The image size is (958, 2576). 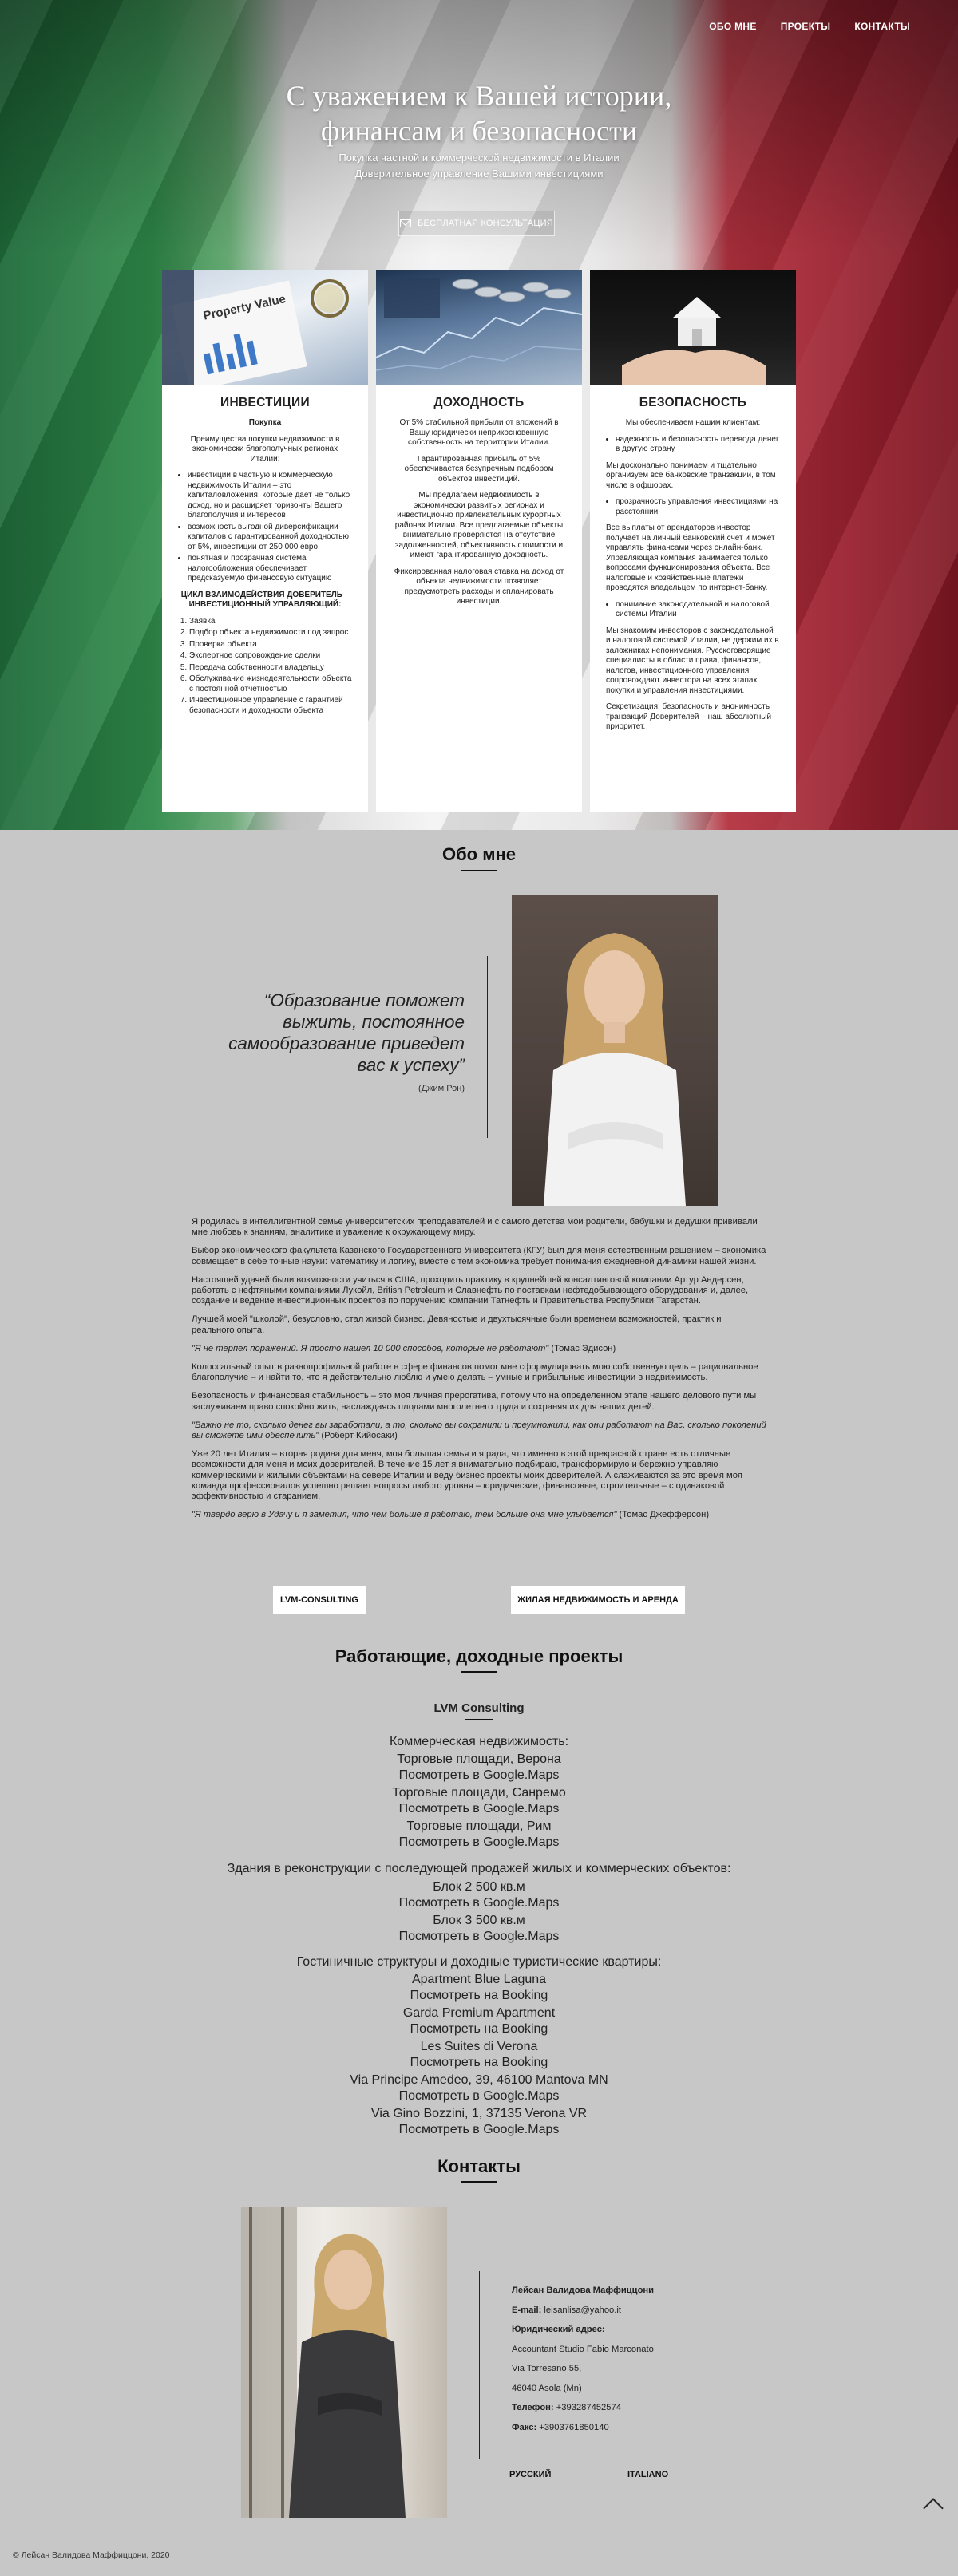 What do you see at coordinates (524, 2427) in the screenshot?
I see `fax-label: Факс:` at bounding box center [524, 2427].